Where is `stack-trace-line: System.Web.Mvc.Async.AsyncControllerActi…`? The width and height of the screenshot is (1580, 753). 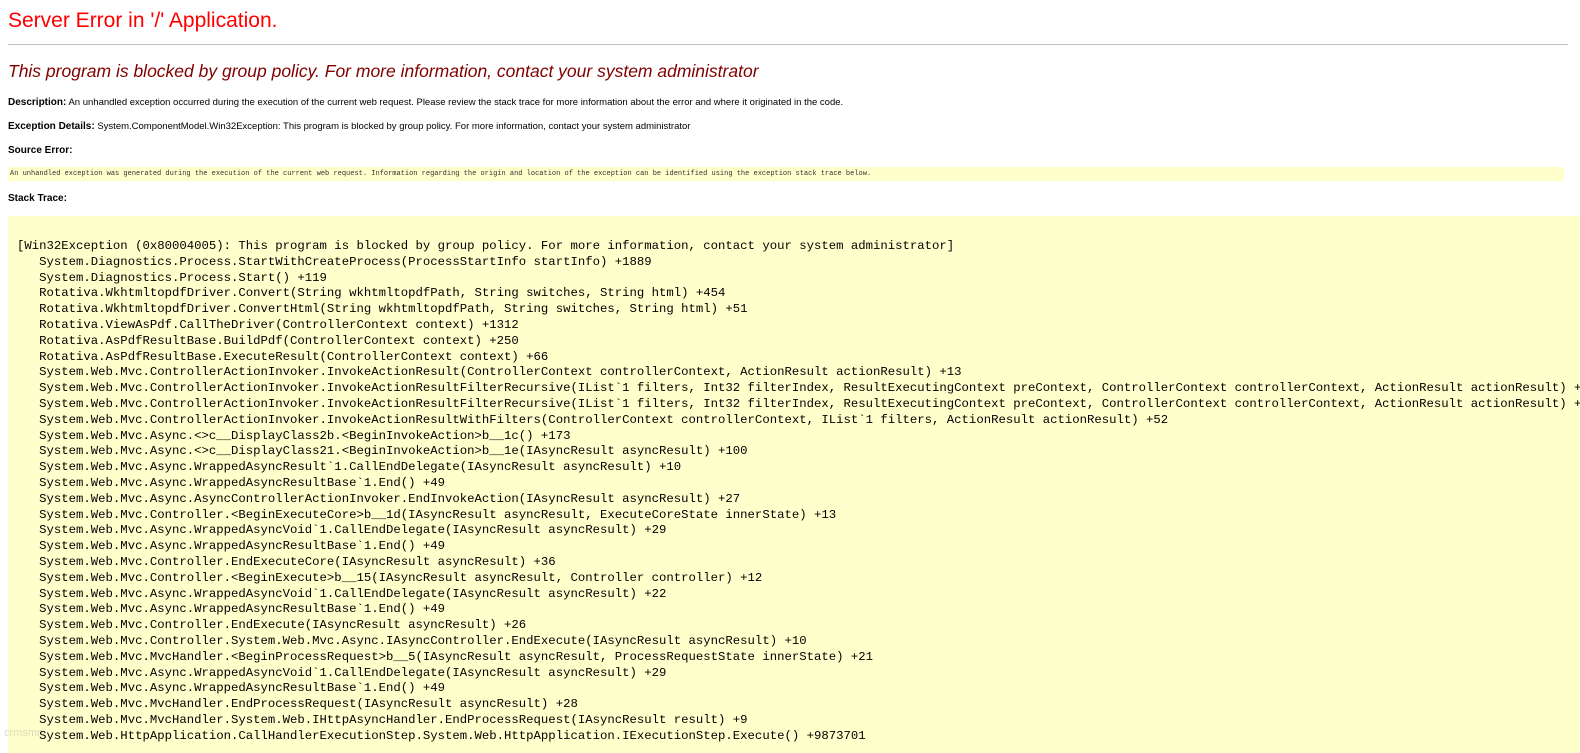 stack-trace-line: System.Web.Mvc.Async.AsyncControllerActi… is located at coordinates (379, 498).